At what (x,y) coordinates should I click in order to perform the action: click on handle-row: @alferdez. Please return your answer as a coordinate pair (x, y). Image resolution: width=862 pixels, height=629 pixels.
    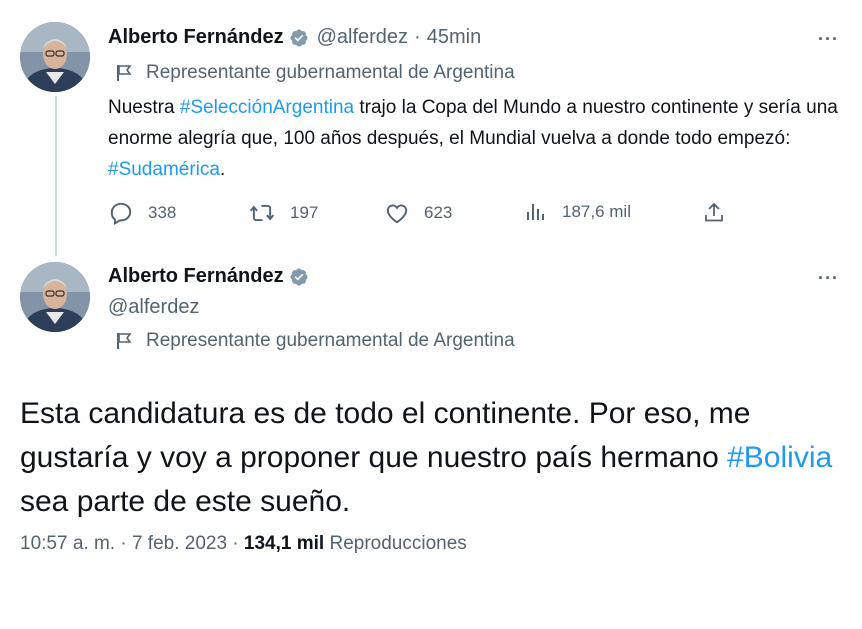
    Looking at the image, I should click on (153, 307).